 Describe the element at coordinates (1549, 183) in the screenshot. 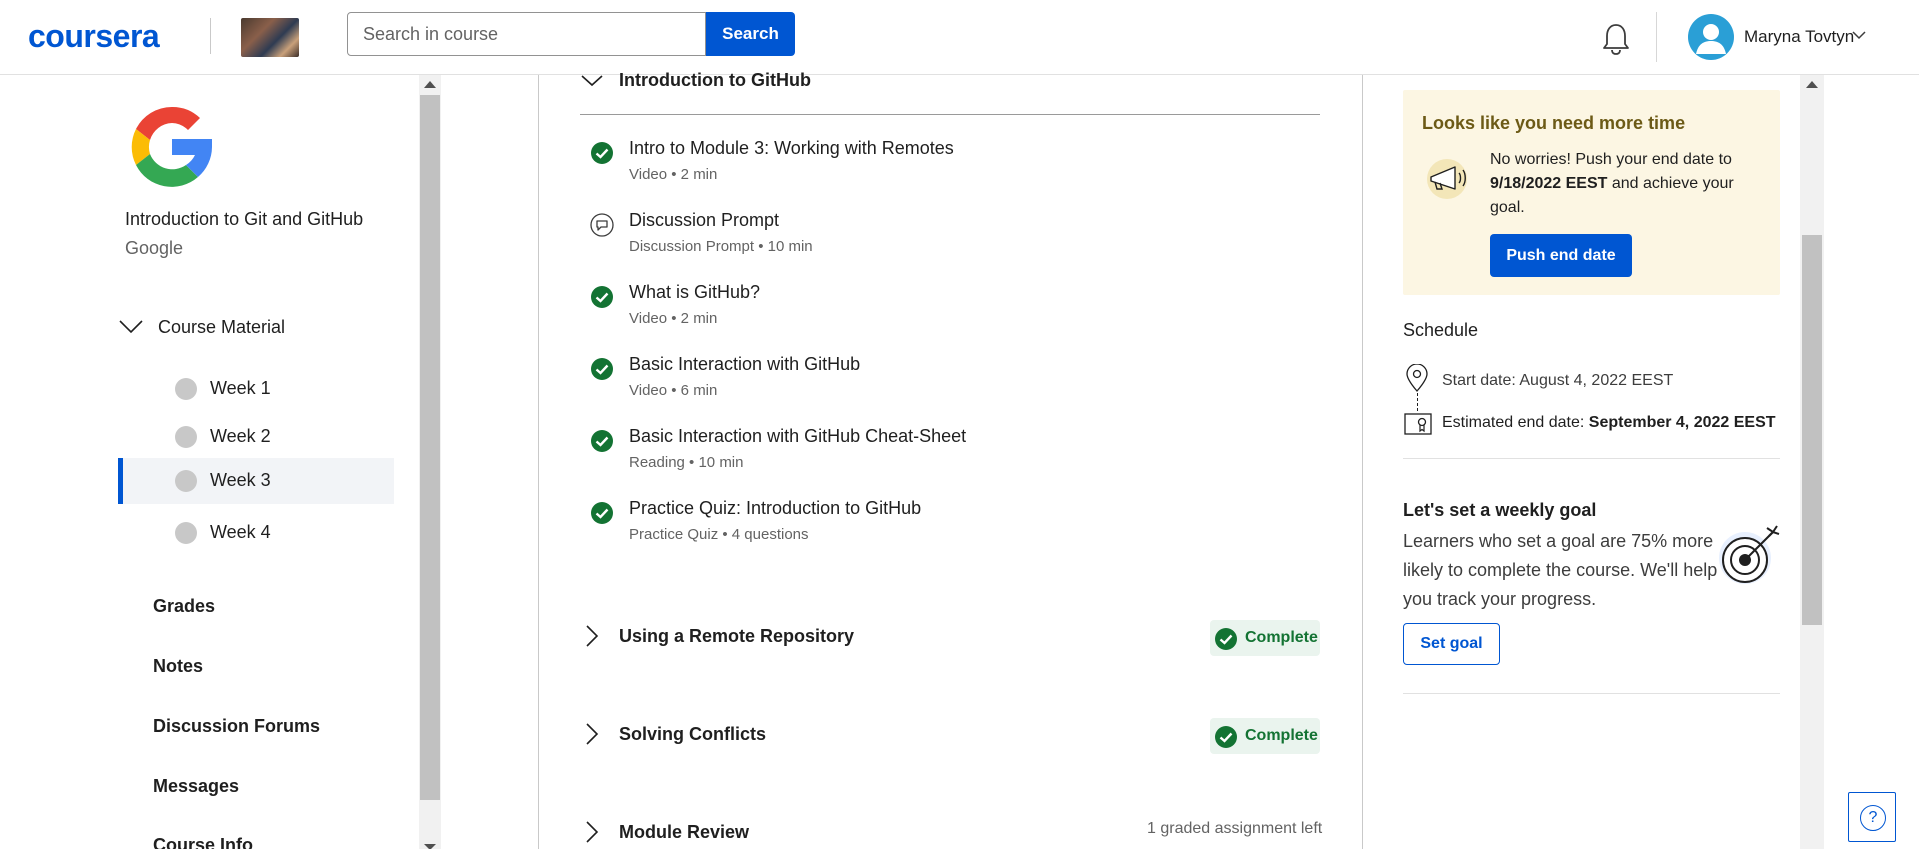

I see `new-end-date: 9/18/2022 EEST` at that location.